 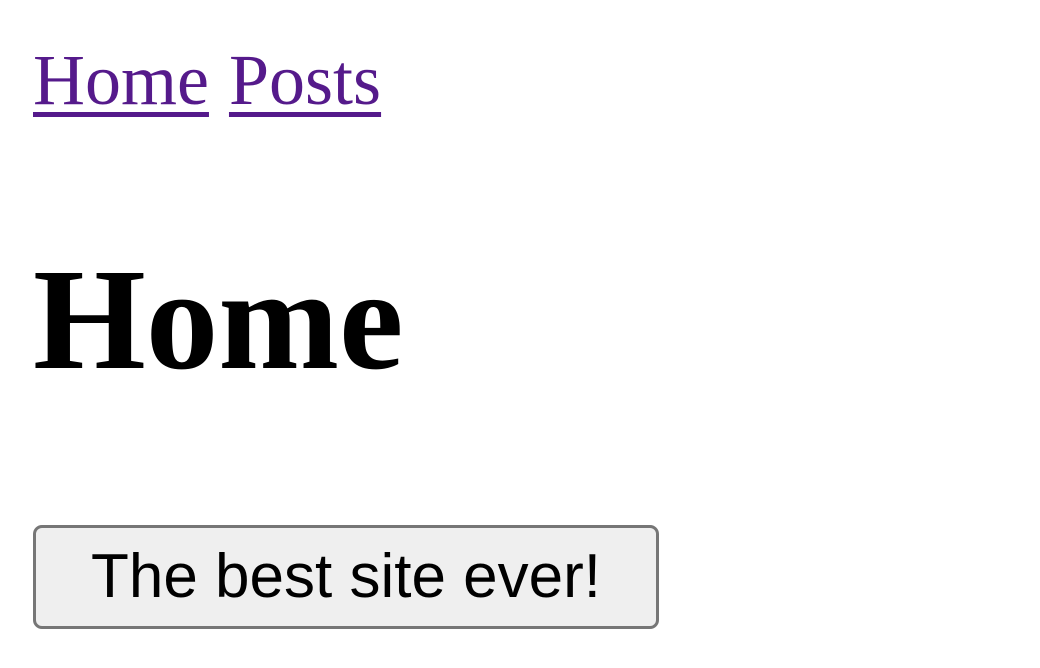 I want to click on page-title: Home, so click(x=218, y=320).